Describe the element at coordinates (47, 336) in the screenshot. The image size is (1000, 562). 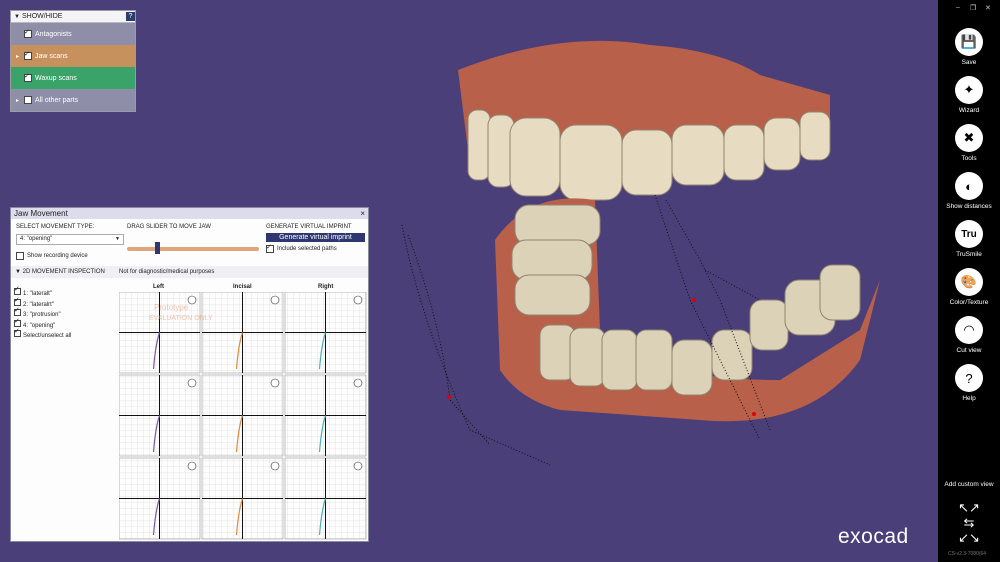
I see `movement-label: Select/unselect all` at that location.